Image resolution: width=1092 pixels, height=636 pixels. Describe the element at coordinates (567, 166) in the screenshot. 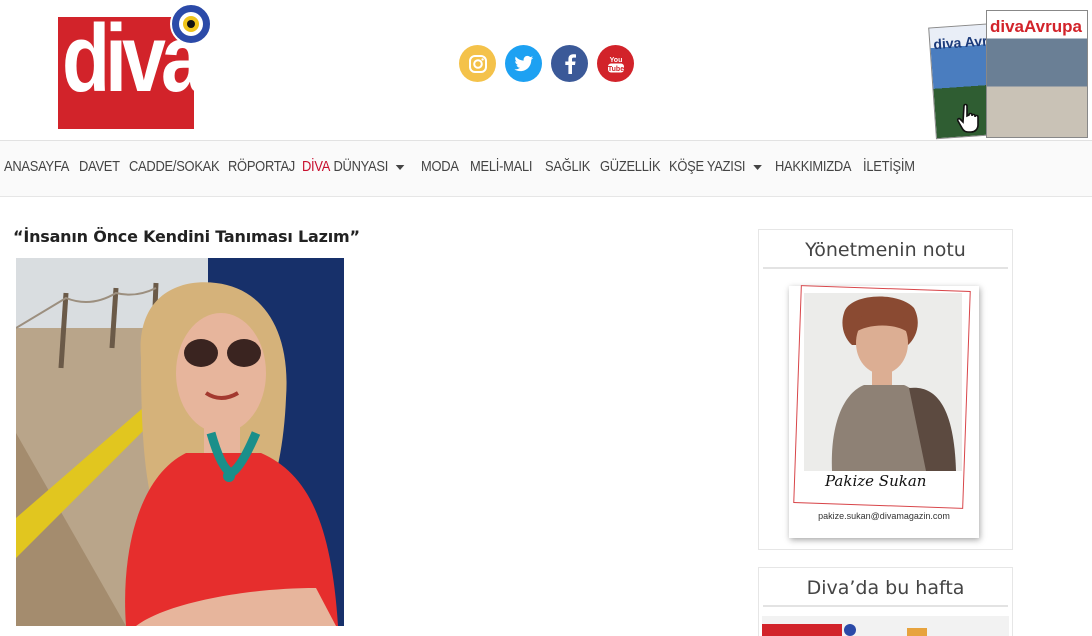

I see `nav-item-saglik: SAĞLIK` at that location.